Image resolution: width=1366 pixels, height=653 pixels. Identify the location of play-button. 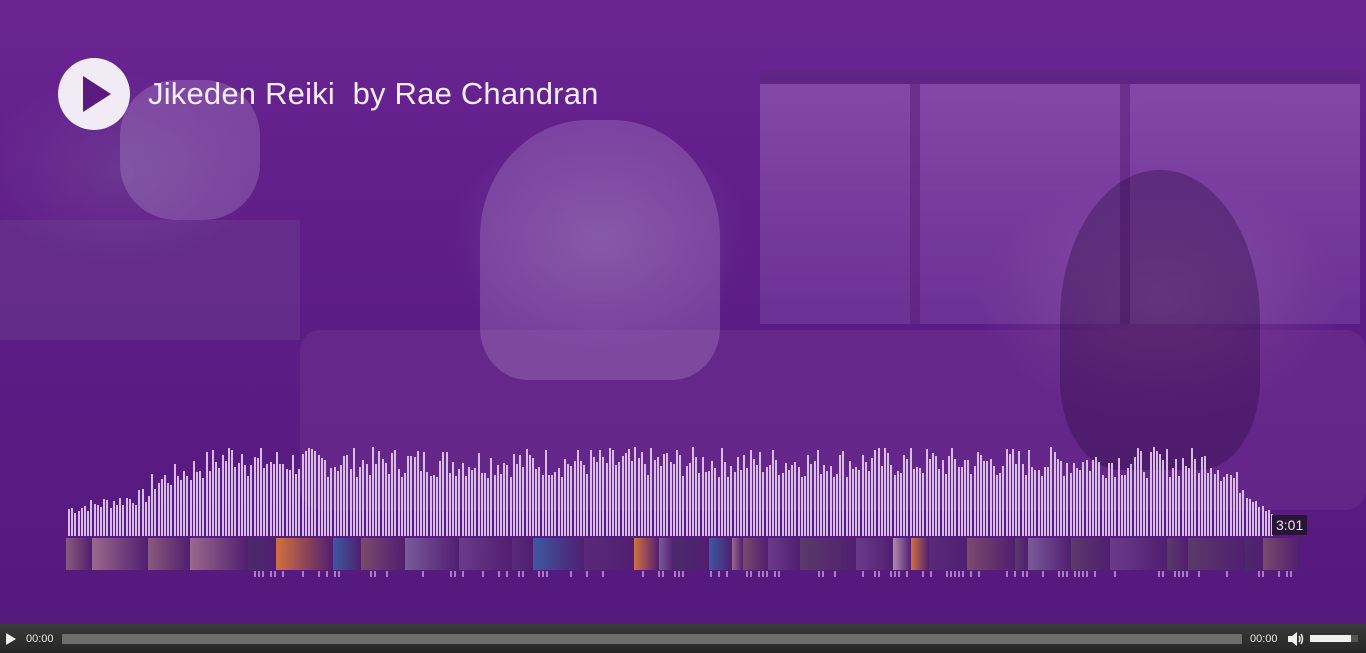
(11, 638).